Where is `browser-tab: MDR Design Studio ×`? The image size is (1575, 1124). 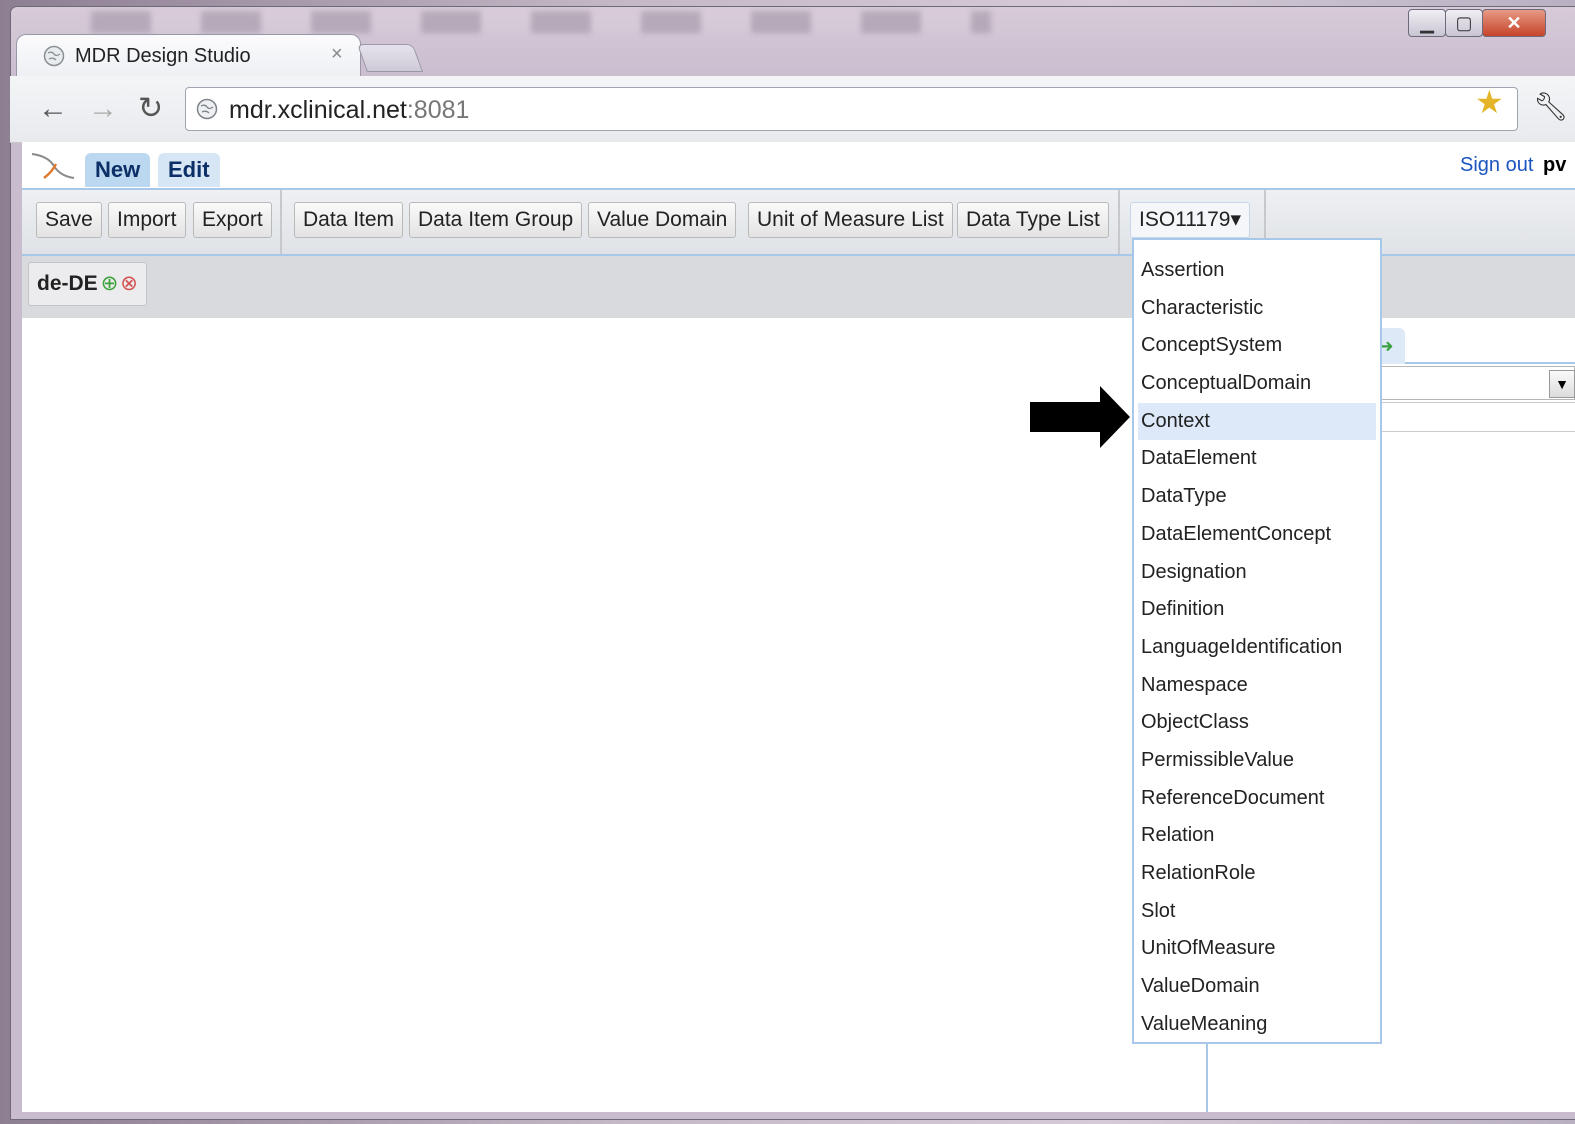 browser-tab: MDR Design Studio × is located at coordinates (188, 55).